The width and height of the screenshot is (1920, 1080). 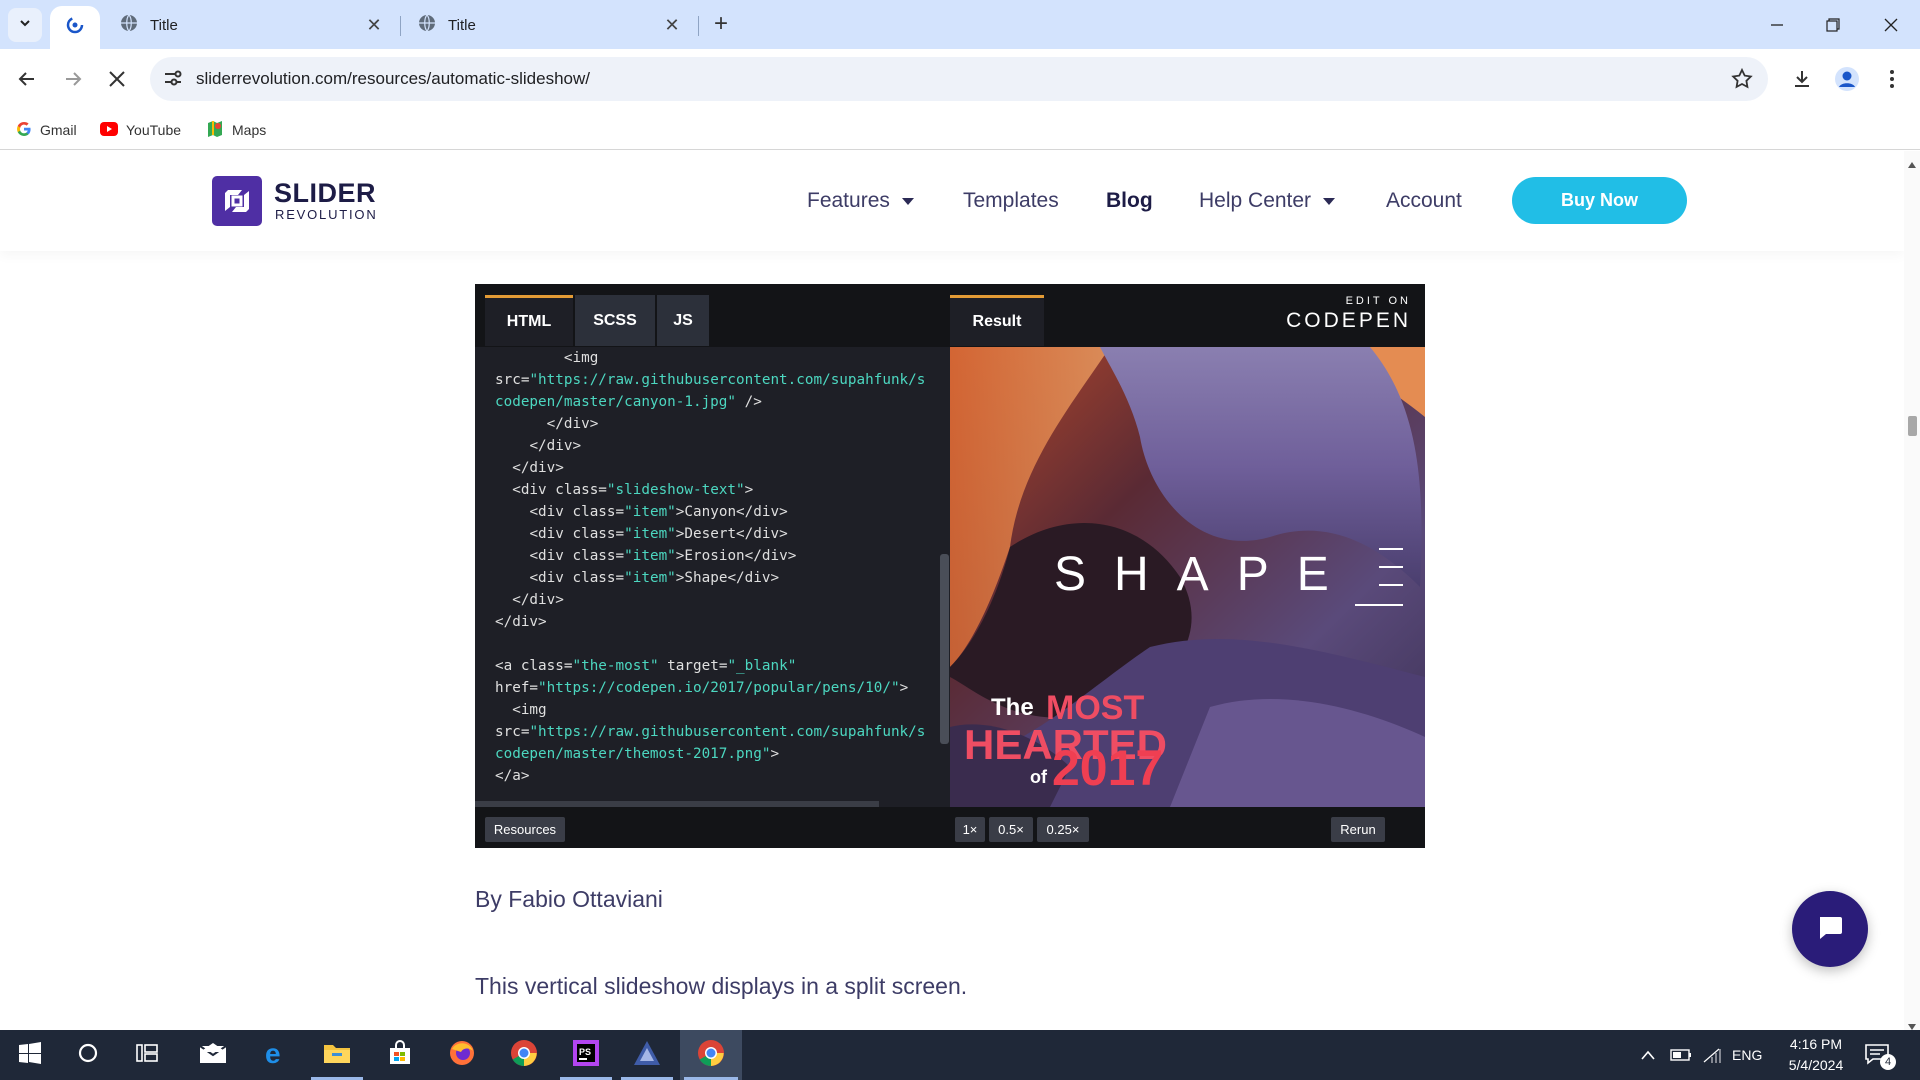 I want to click on tab-js: JS, so click(x=683, y=320).